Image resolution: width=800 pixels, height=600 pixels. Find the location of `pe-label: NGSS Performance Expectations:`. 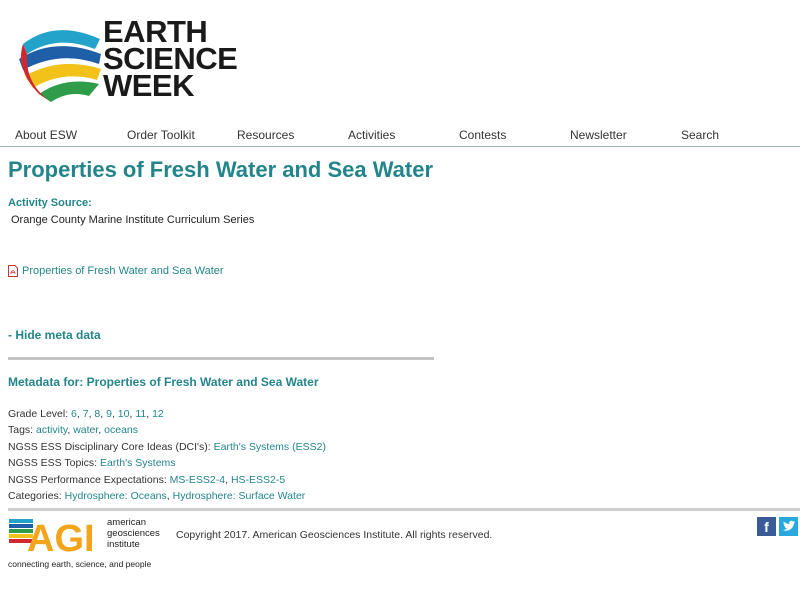

pe-label: NGSS Performance Expectations: is located at coordinates (87, 479).